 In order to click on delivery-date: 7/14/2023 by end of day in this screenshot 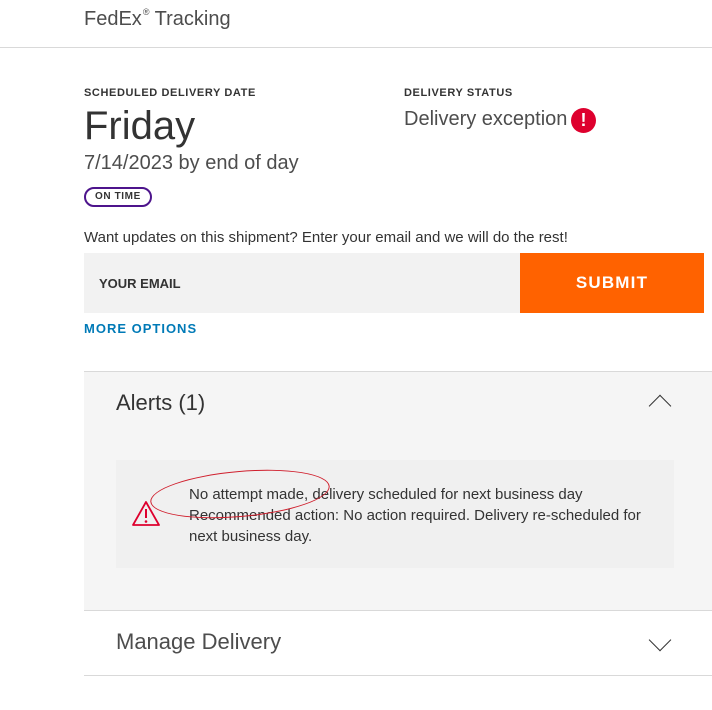, I will do `click(191, 163)`.